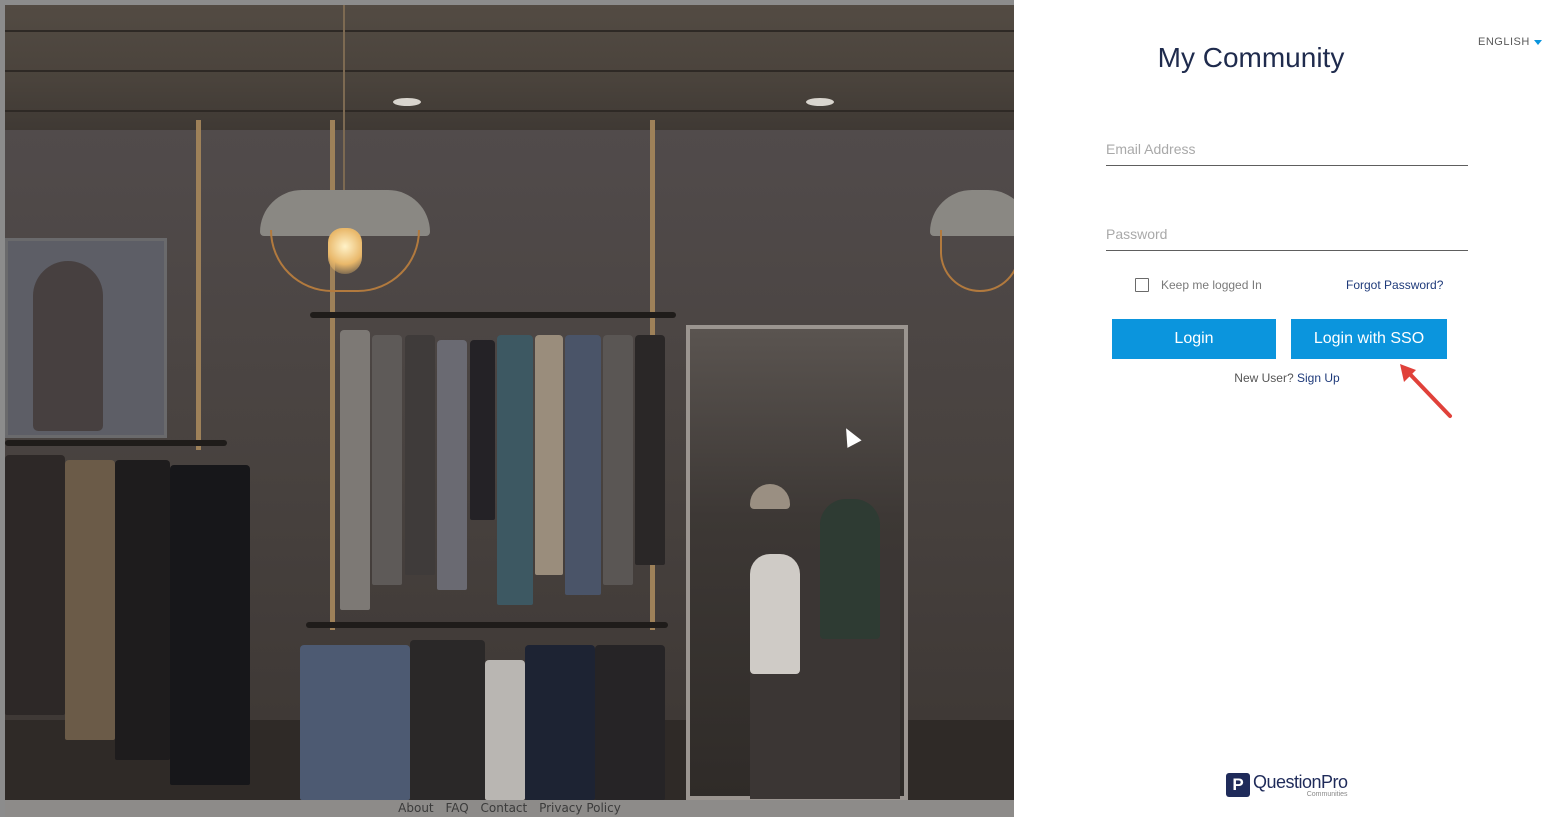 This screenshot has width=1549, height=817. Describe the element at coordinates (1537, 42) in the screenshot. I see `caret-down-icon` at that location.